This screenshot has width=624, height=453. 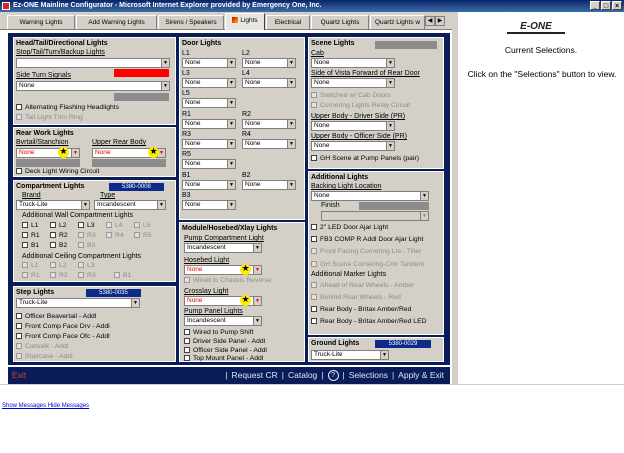 I want to click on ceil-l3-checkbox: L3, so click(x=86, y=266).